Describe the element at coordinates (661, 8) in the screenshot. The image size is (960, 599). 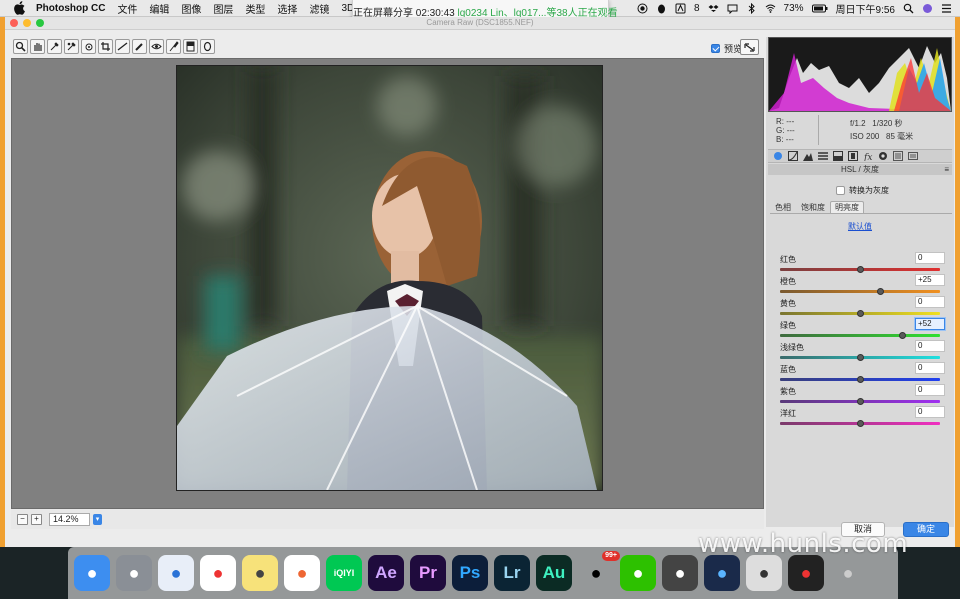
I see `qq-tray-icon` at that location.